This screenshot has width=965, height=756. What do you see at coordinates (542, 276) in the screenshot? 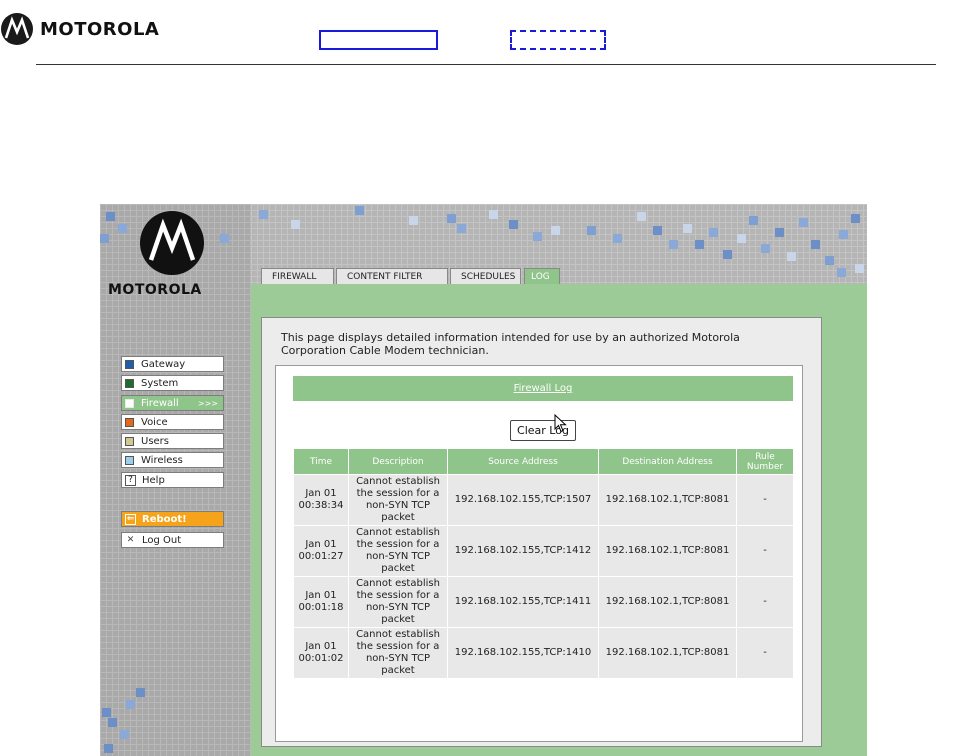
I see `tab-log: LOG` at bounding box center [542, 276].